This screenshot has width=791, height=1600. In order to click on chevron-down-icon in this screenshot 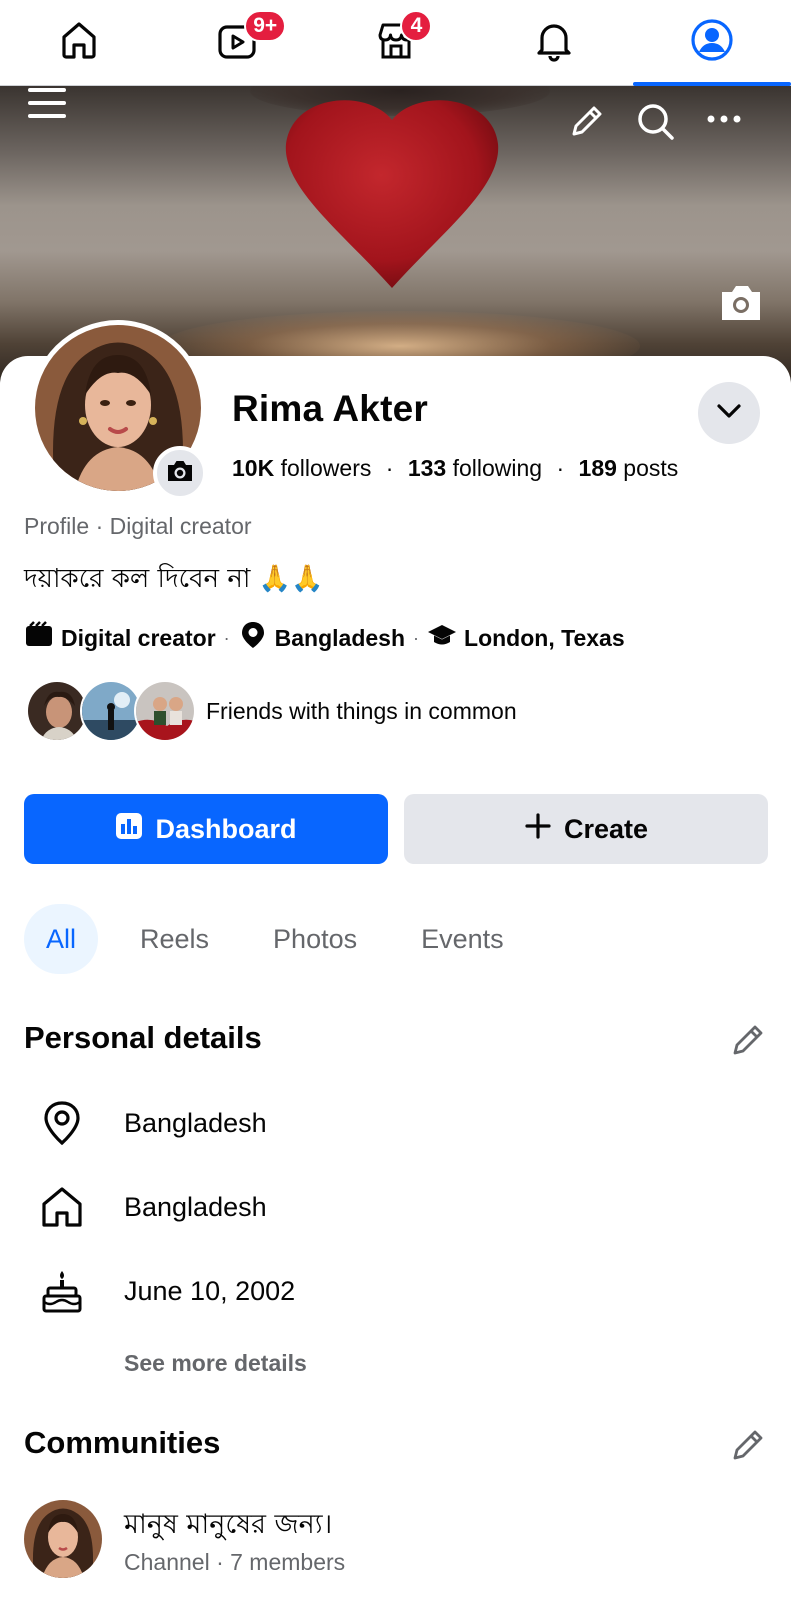, I will do `click(729, 413)`.